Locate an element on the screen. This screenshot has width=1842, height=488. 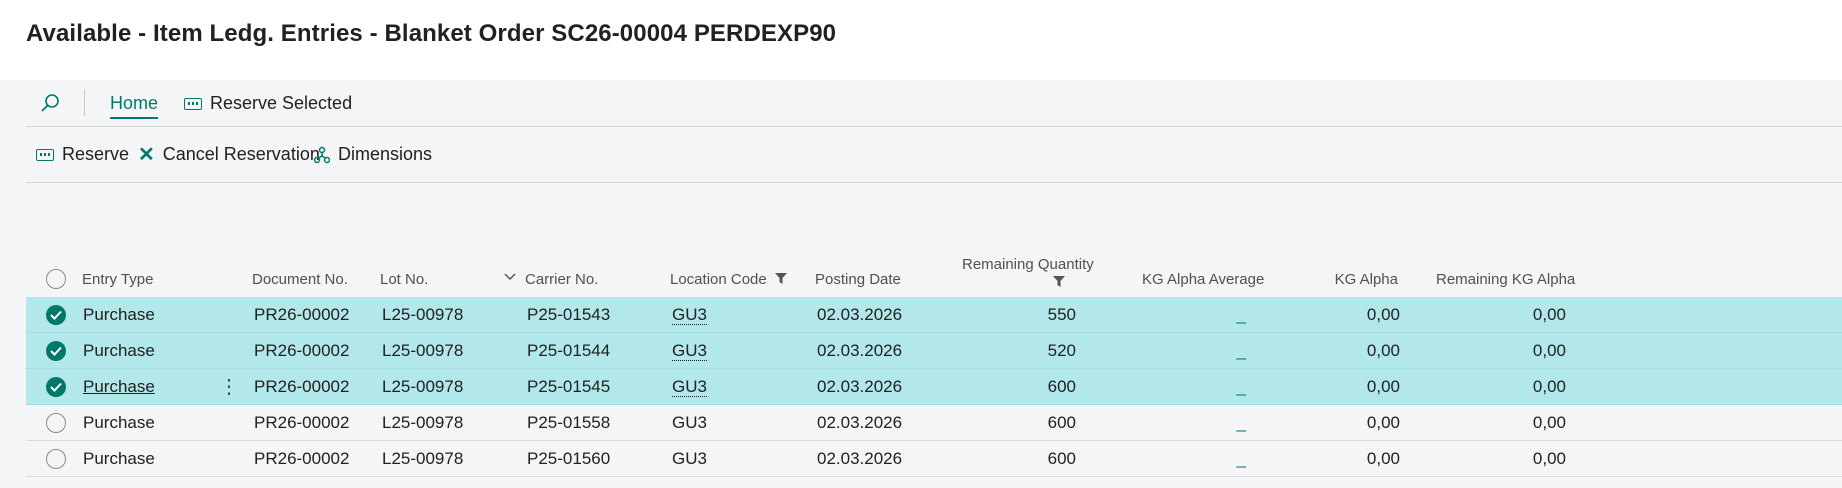
carrier-no-cell: P25-01543 is located at coordinates (568, 315).